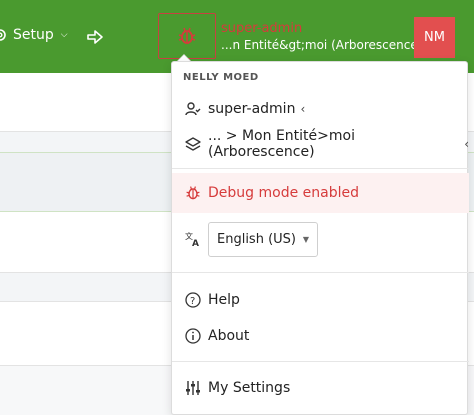  I want to click on sign-in-icon, so click(95, 37).